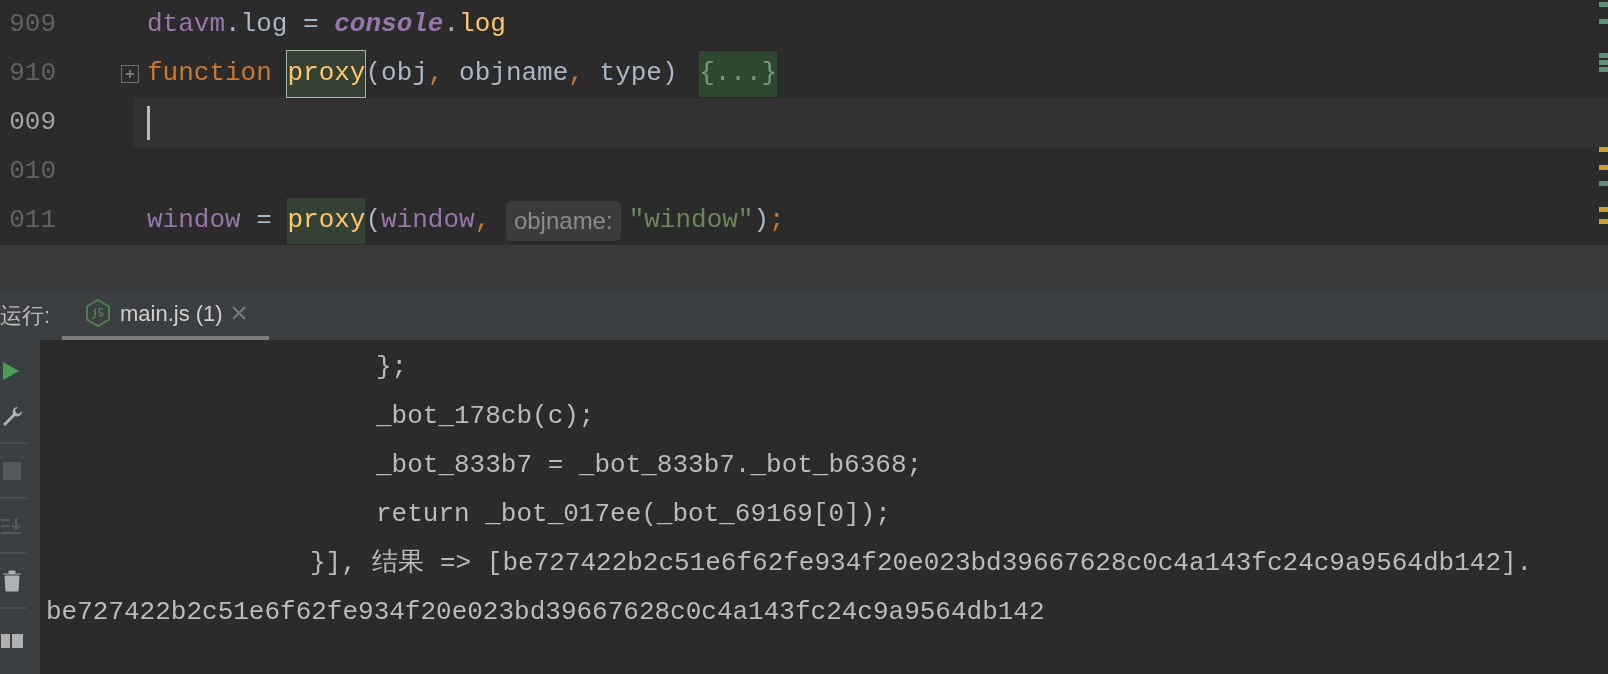  I want to click on code-token: (obj, so click(396, 73).